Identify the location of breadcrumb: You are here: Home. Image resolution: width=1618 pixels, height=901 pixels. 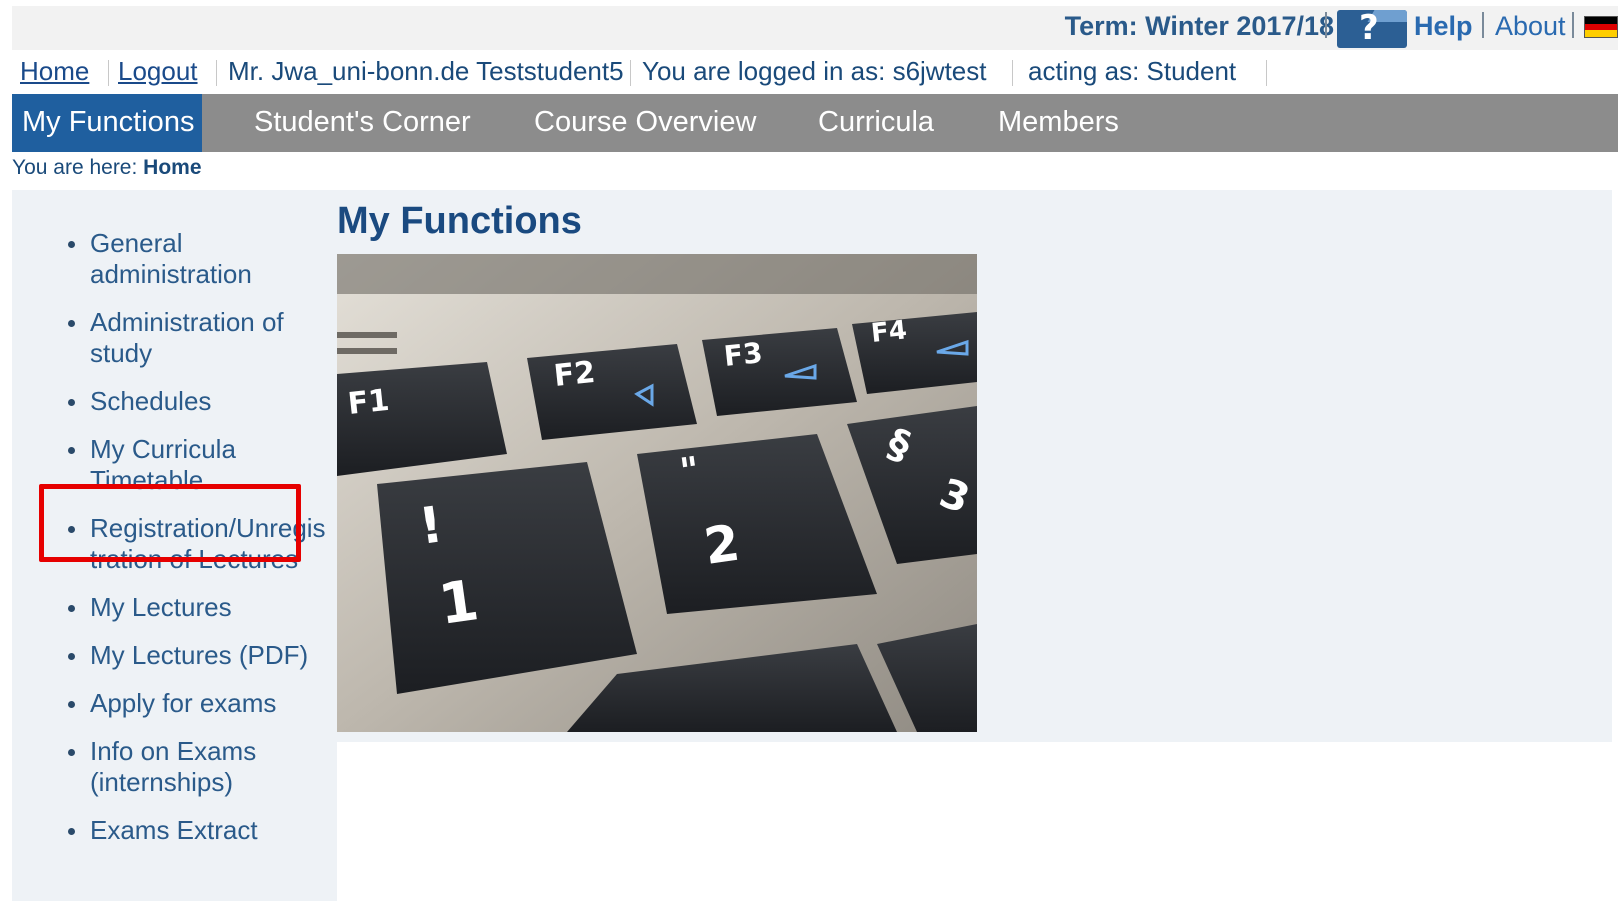
(107, 168).